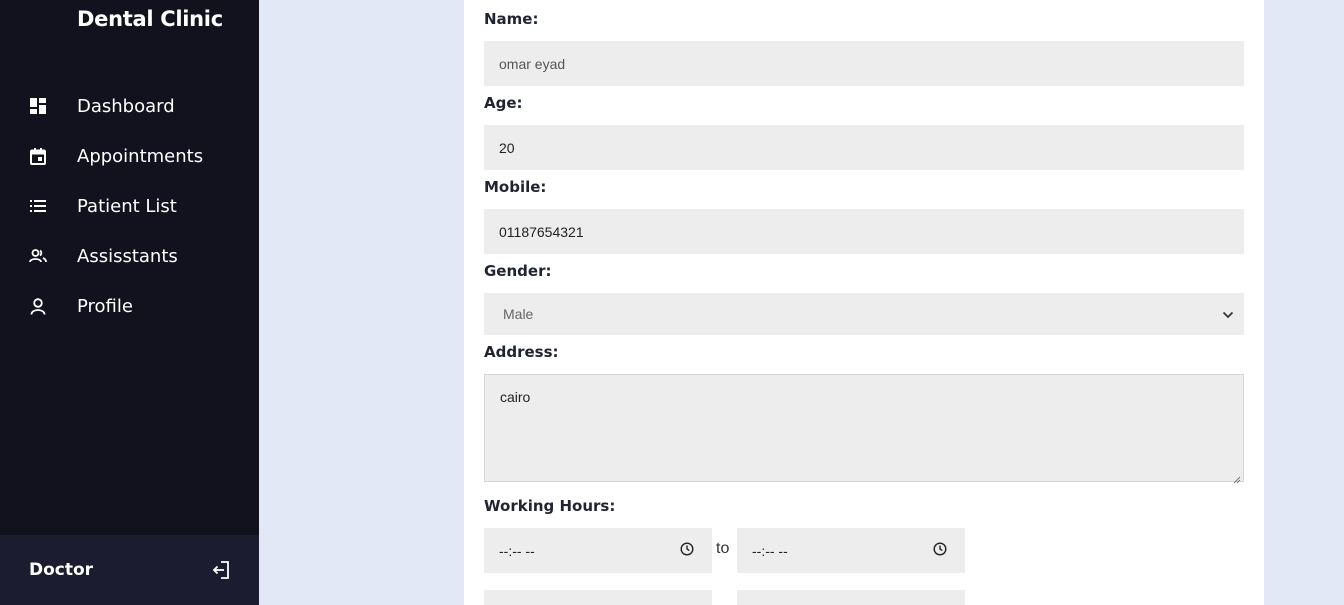 This screenshot has height=605, width=1344. I want to click on sidebar-item-appointments: Appointments, so click(129, 156).